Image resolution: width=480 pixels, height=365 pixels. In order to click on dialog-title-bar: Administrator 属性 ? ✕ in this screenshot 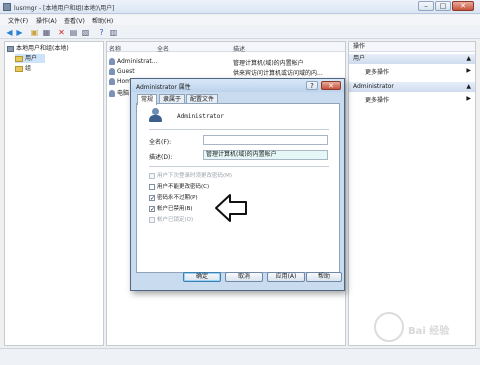, I will do `click(237, 85)`.